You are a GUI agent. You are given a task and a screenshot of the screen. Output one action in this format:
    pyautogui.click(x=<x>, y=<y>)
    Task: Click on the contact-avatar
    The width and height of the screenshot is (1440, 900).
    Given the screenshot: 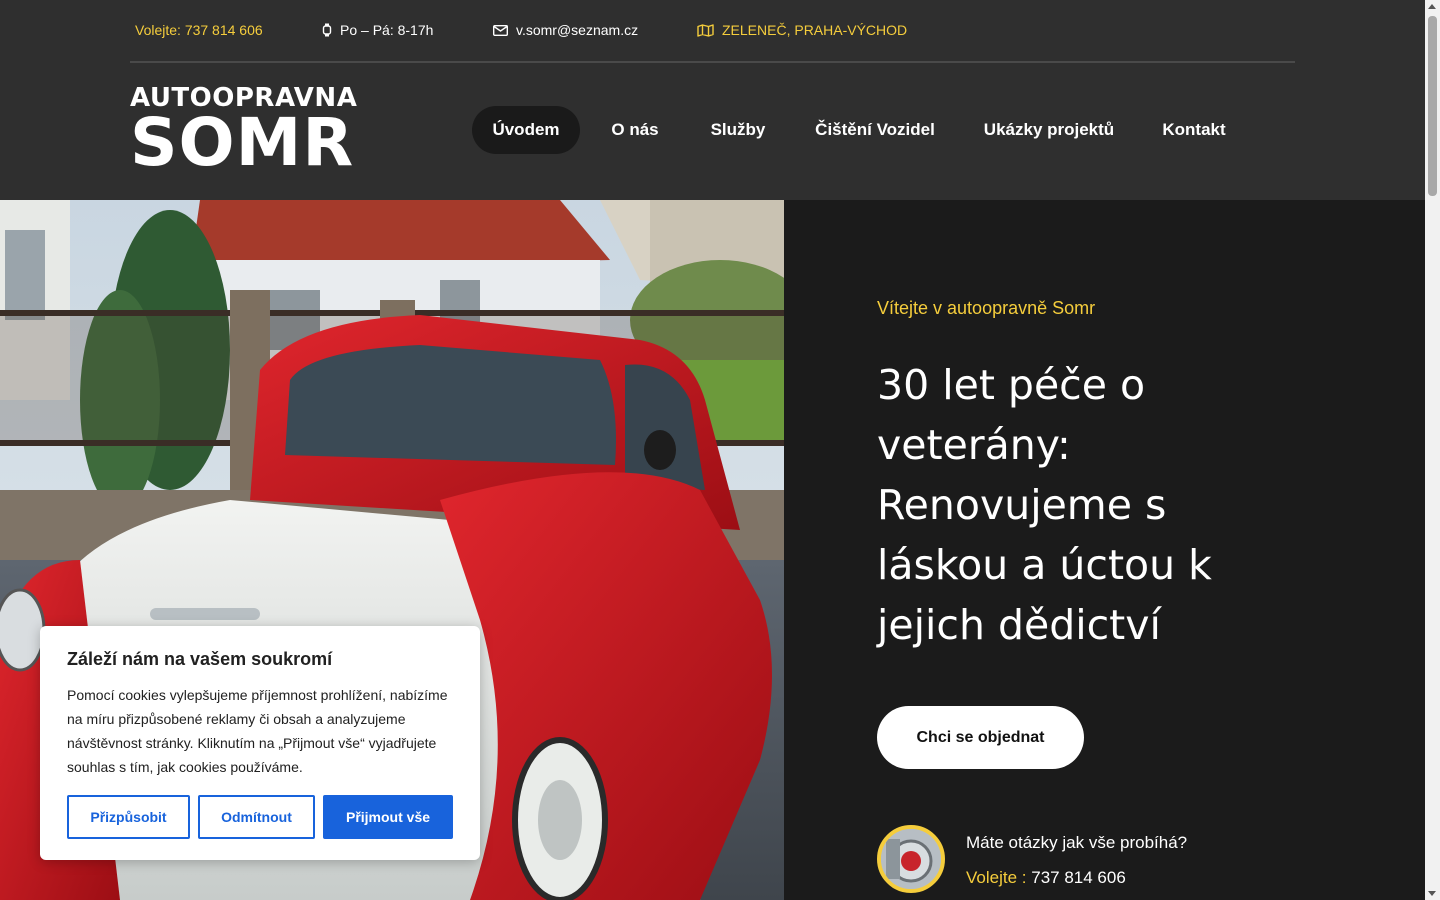 What is the action you would take?
    pyautogui.click(x=911, y=859)
    